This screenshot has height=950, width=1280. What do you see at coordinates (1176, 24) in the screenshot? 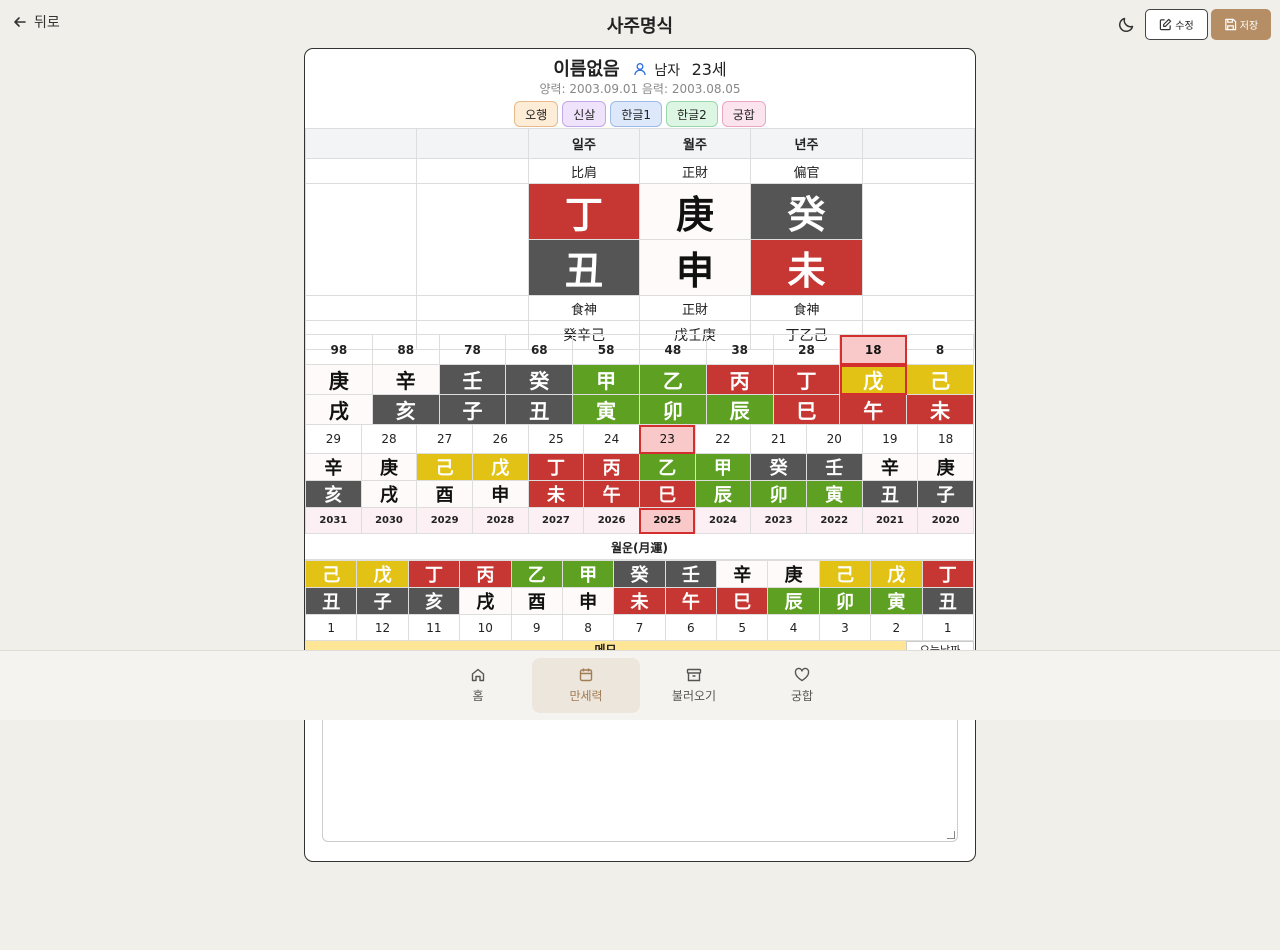
I see `edit-button: 수정` at bounding box center [1176, 24].